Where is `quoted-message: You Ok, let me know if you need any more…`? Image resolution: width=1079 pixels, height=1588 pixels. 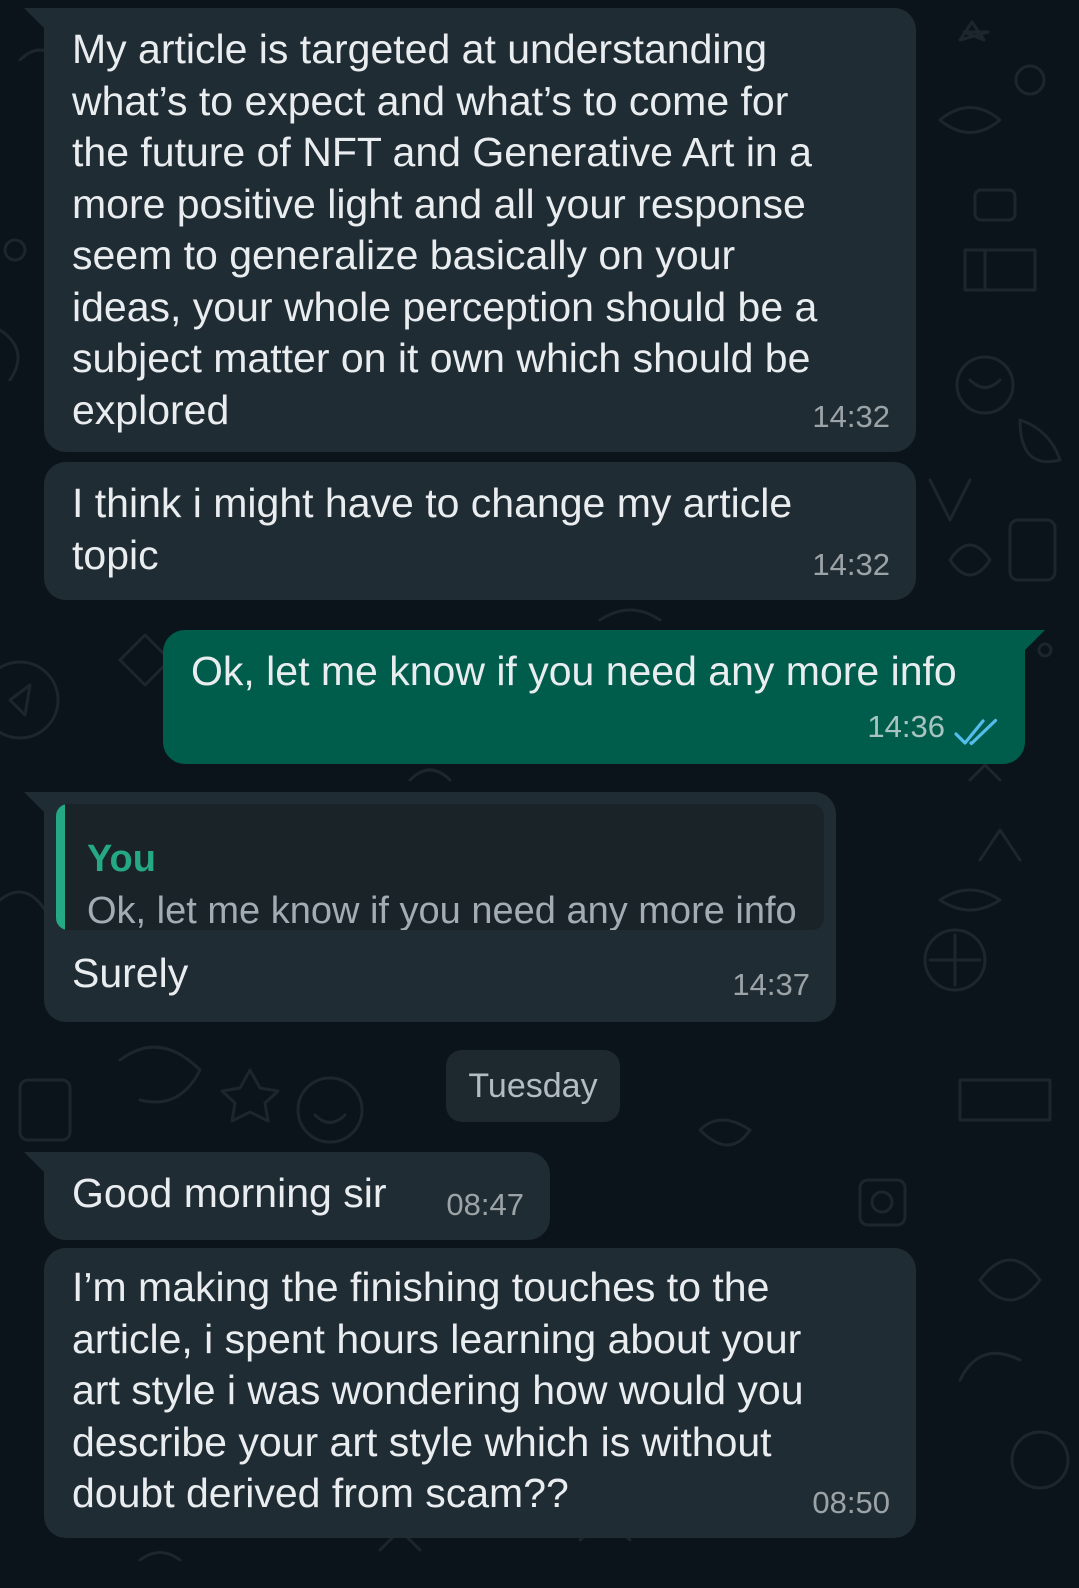 quoted-message: You Ok, let me know if you need any more… is located at coordinates (440, 867).